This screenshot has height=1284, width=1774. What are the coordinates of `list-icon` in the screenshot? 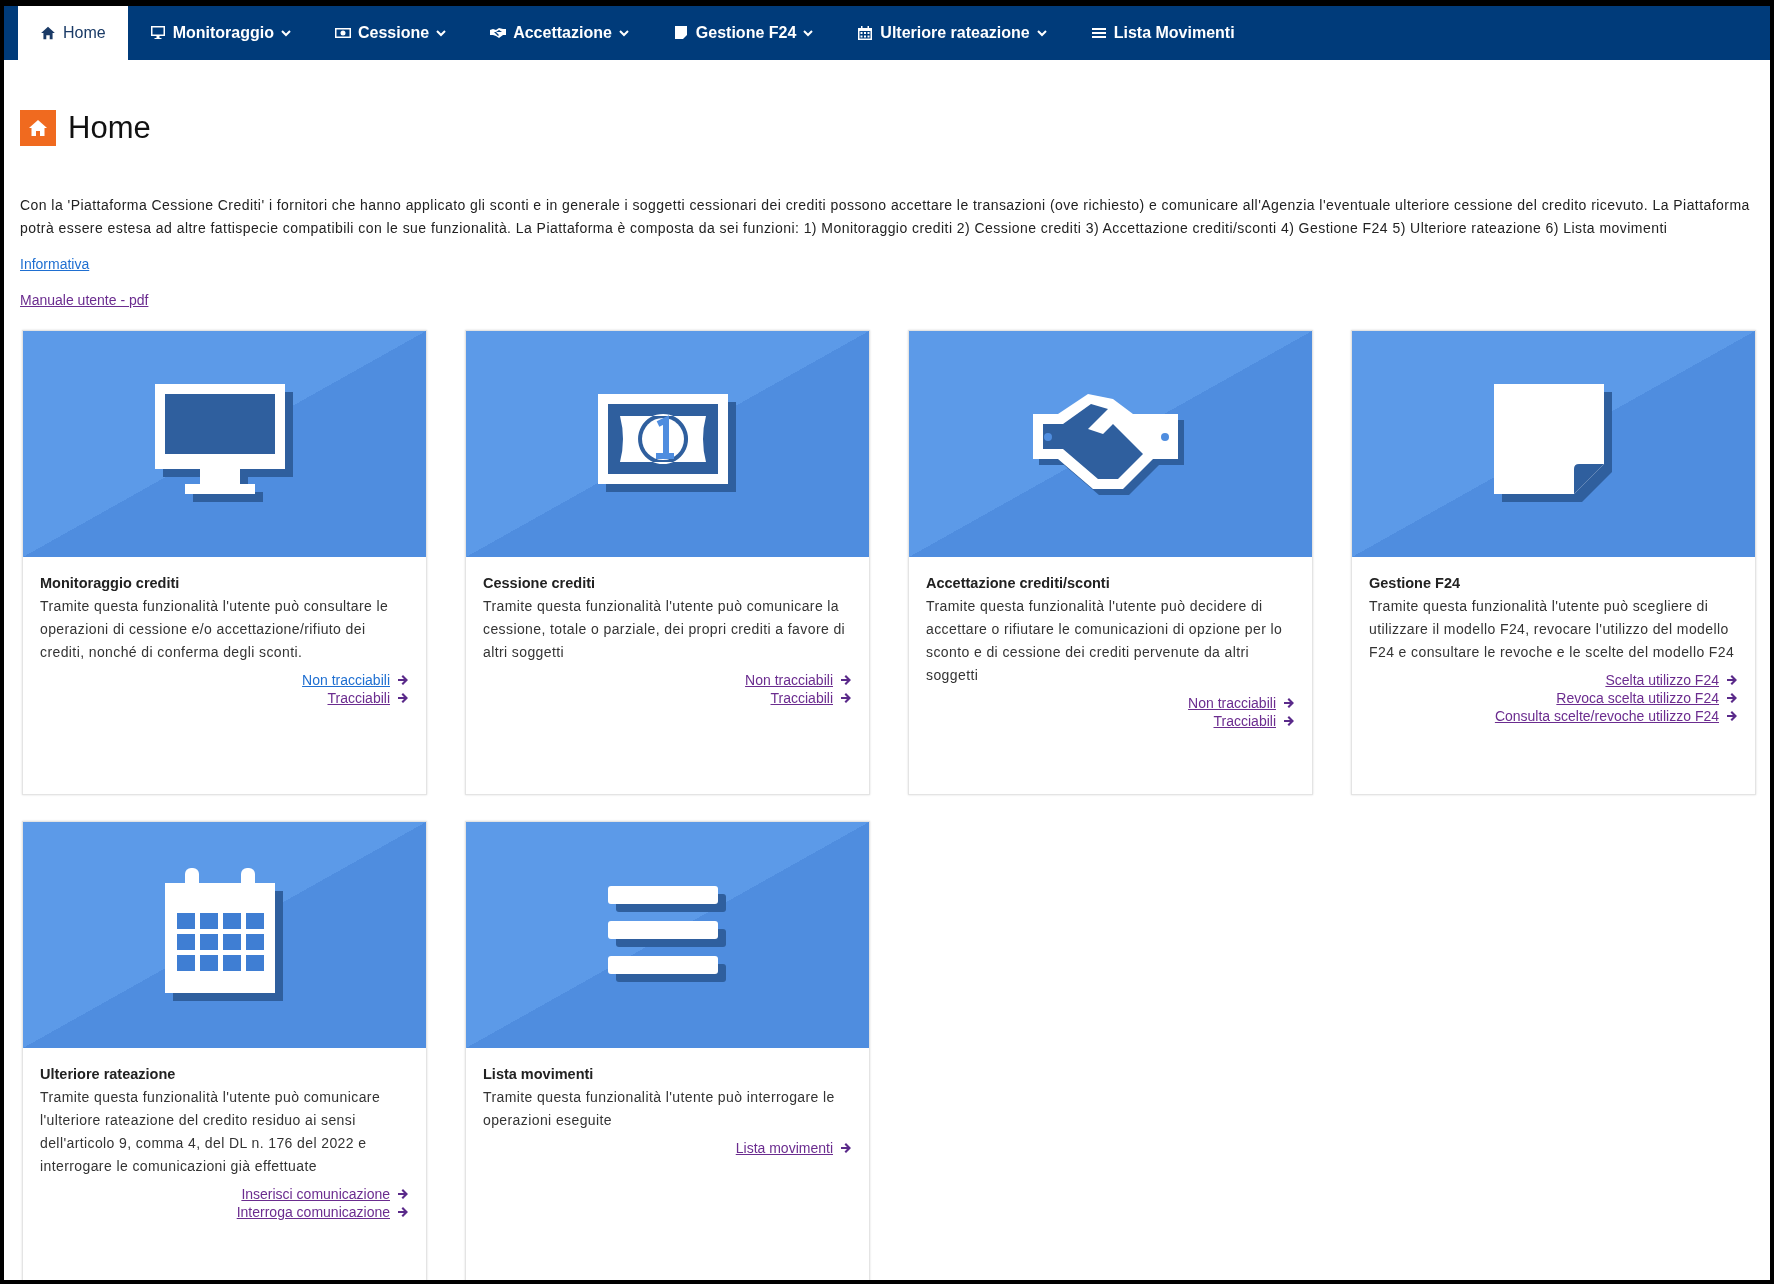 It's located at (1098, 33).